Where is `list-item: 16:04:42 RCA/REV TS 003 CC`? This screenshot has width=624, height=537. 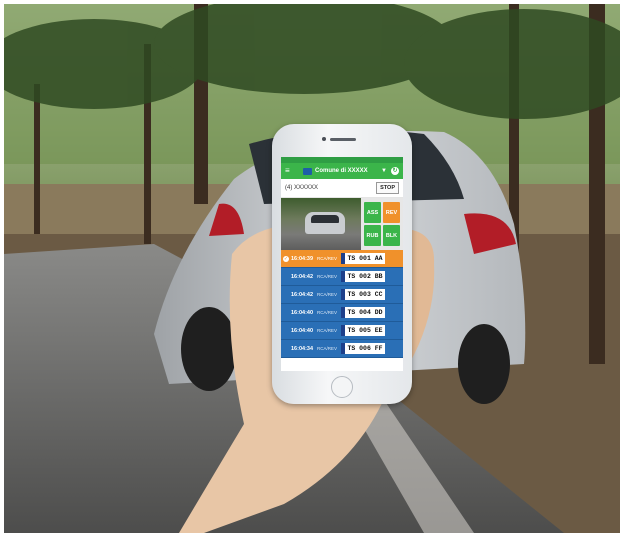
list-item: 16:04:42 RCA/REV TS 003 CC is located at coordinates (342, 295).